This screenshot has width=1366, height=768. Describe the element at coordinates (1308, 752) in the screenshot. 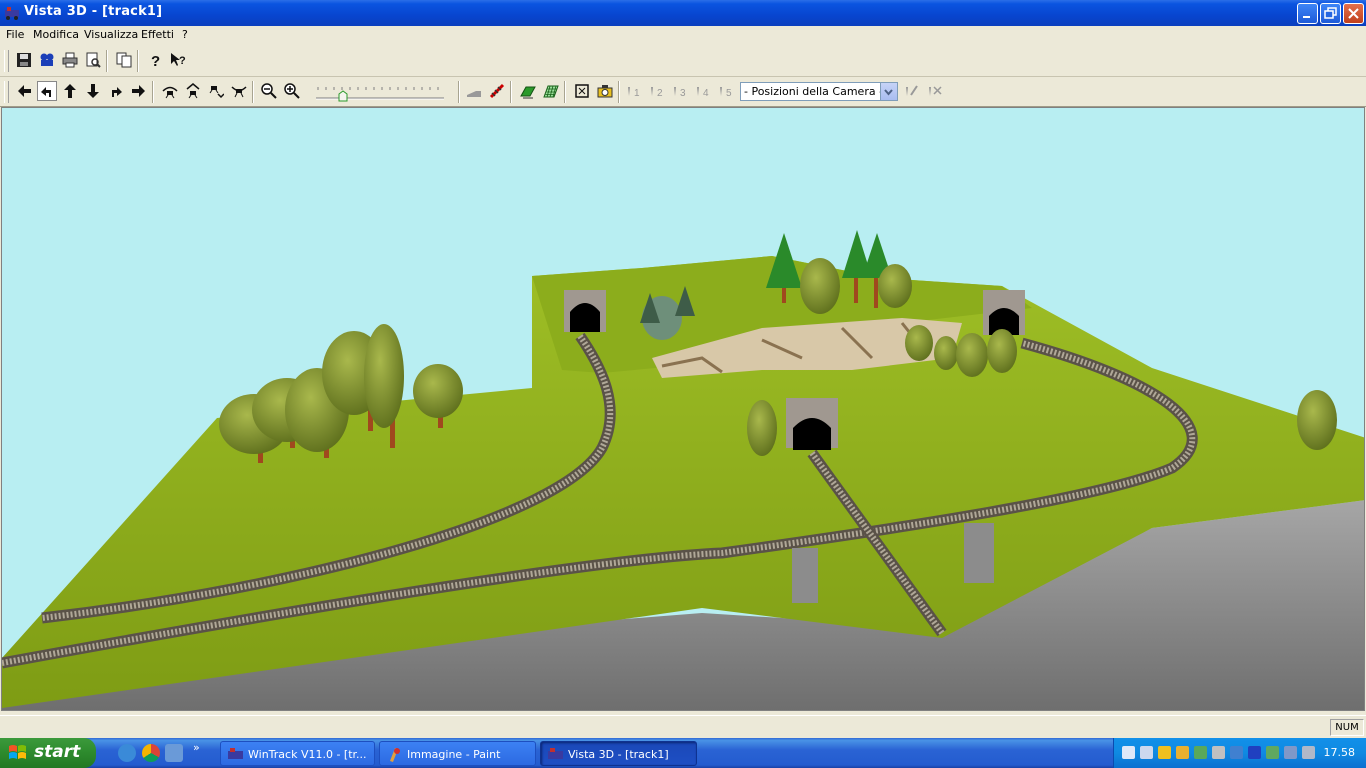

I see `computer-icon` at that location.